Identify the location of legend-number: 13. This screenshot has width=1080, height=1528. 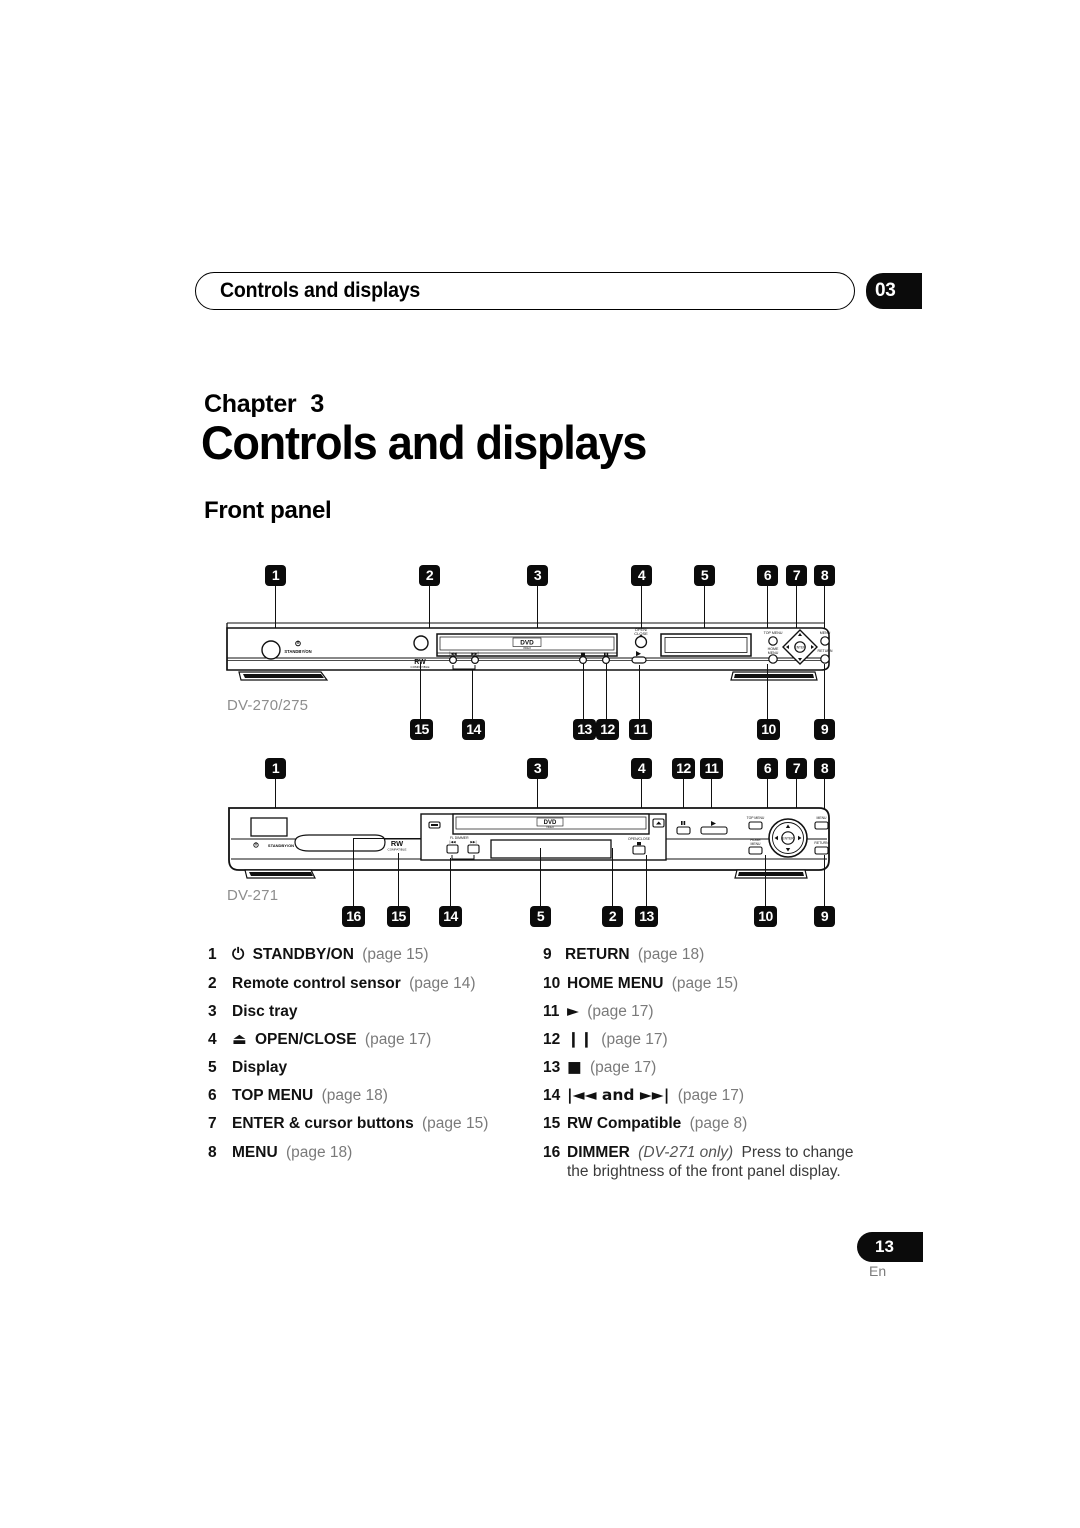
(552, 1067).